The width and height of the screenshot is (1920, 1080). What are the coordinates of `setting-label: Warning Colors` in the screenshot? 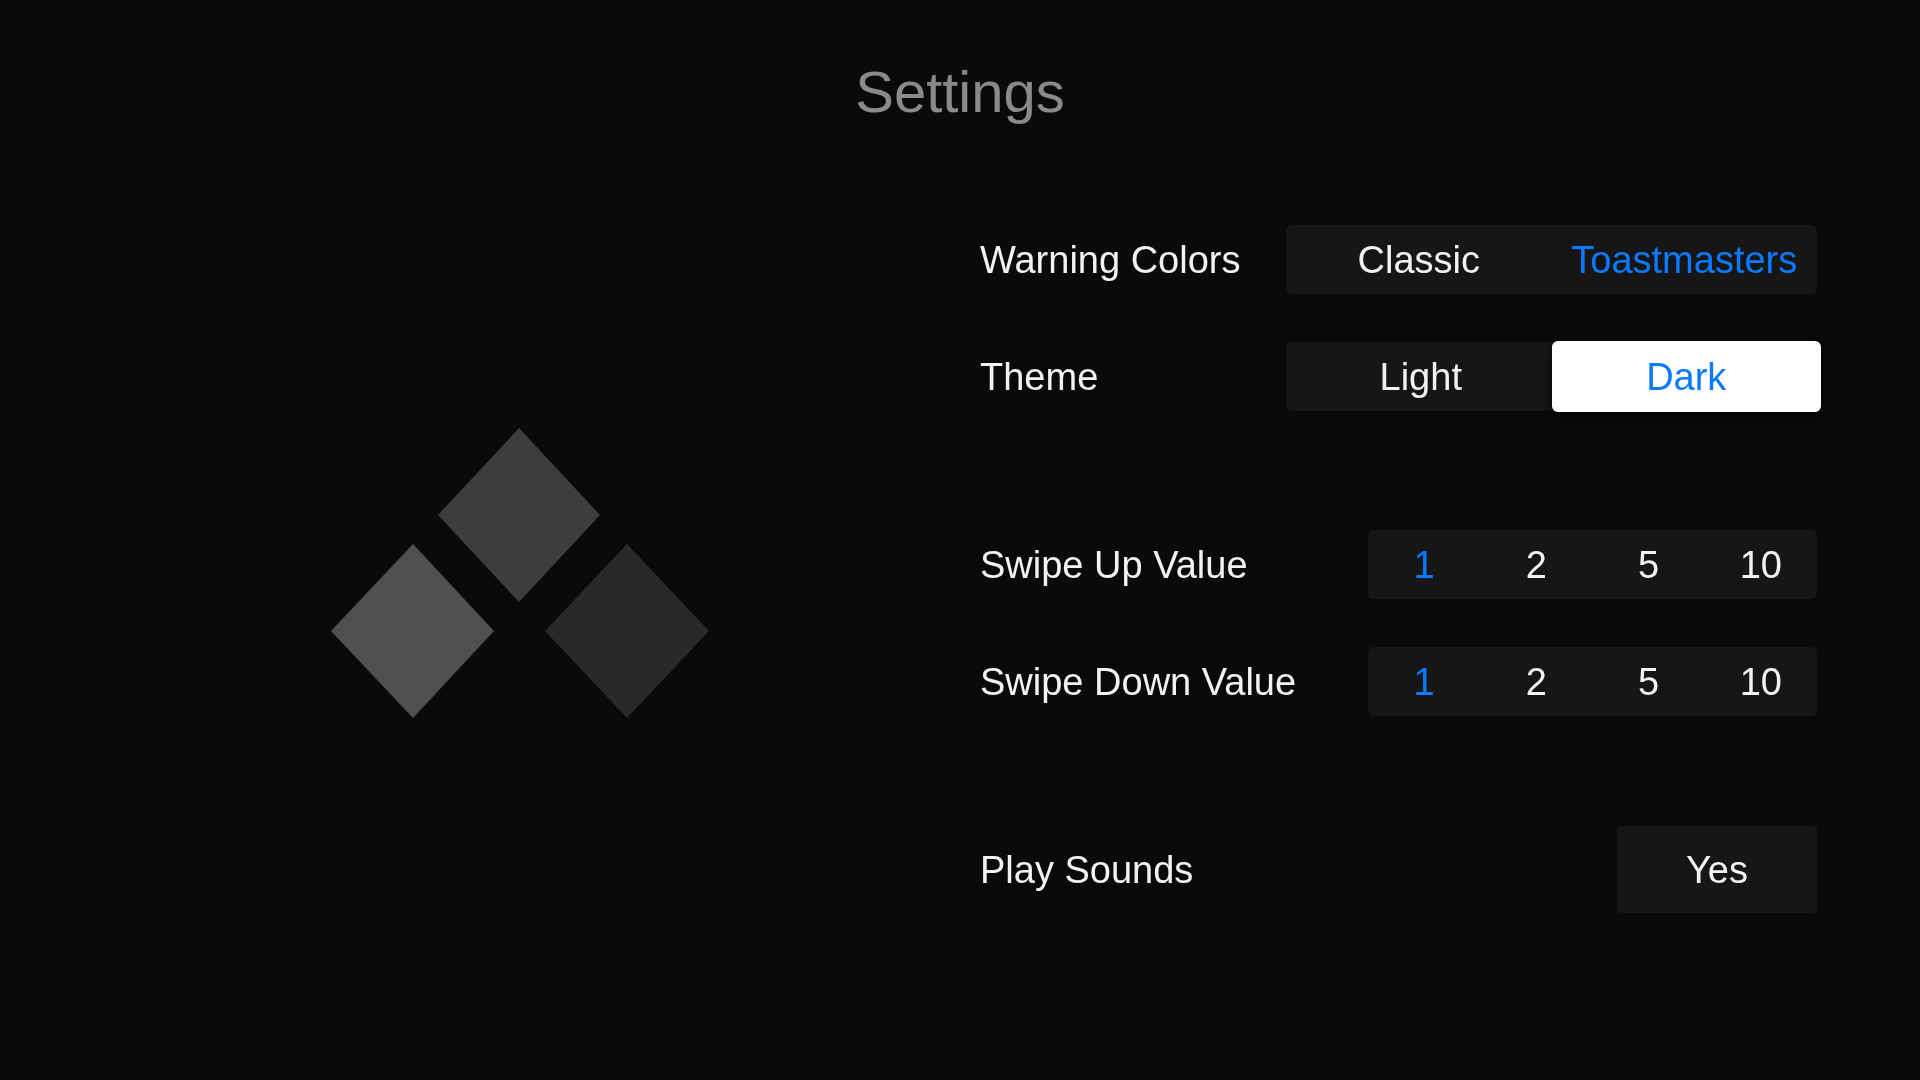 It's located at (1110, 259).